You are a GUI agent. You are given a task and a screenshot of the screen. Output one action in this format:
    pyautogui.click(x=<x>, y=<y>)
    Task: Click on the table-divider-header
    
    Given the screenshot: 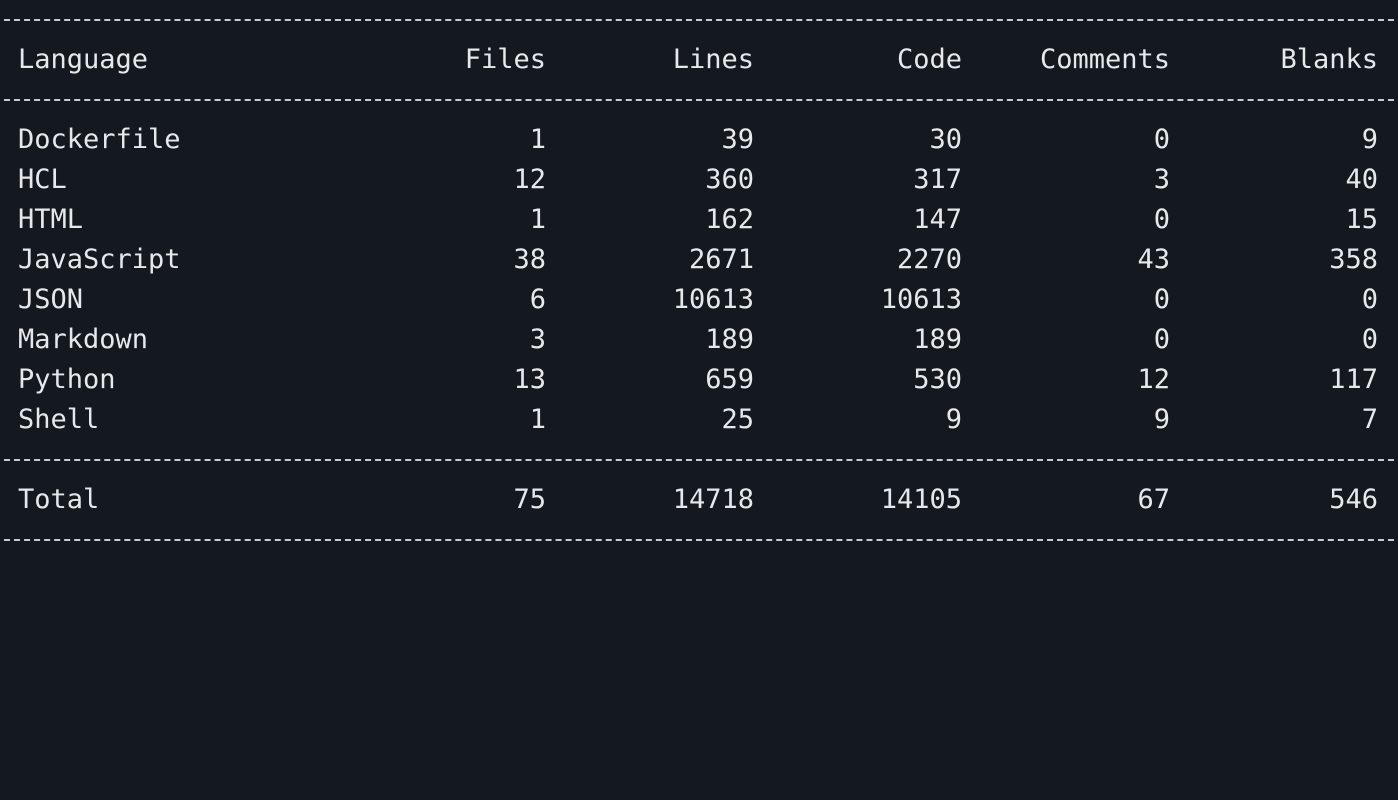 What is the action you would take?
    pyautogui.click(x=699, y=100)
    